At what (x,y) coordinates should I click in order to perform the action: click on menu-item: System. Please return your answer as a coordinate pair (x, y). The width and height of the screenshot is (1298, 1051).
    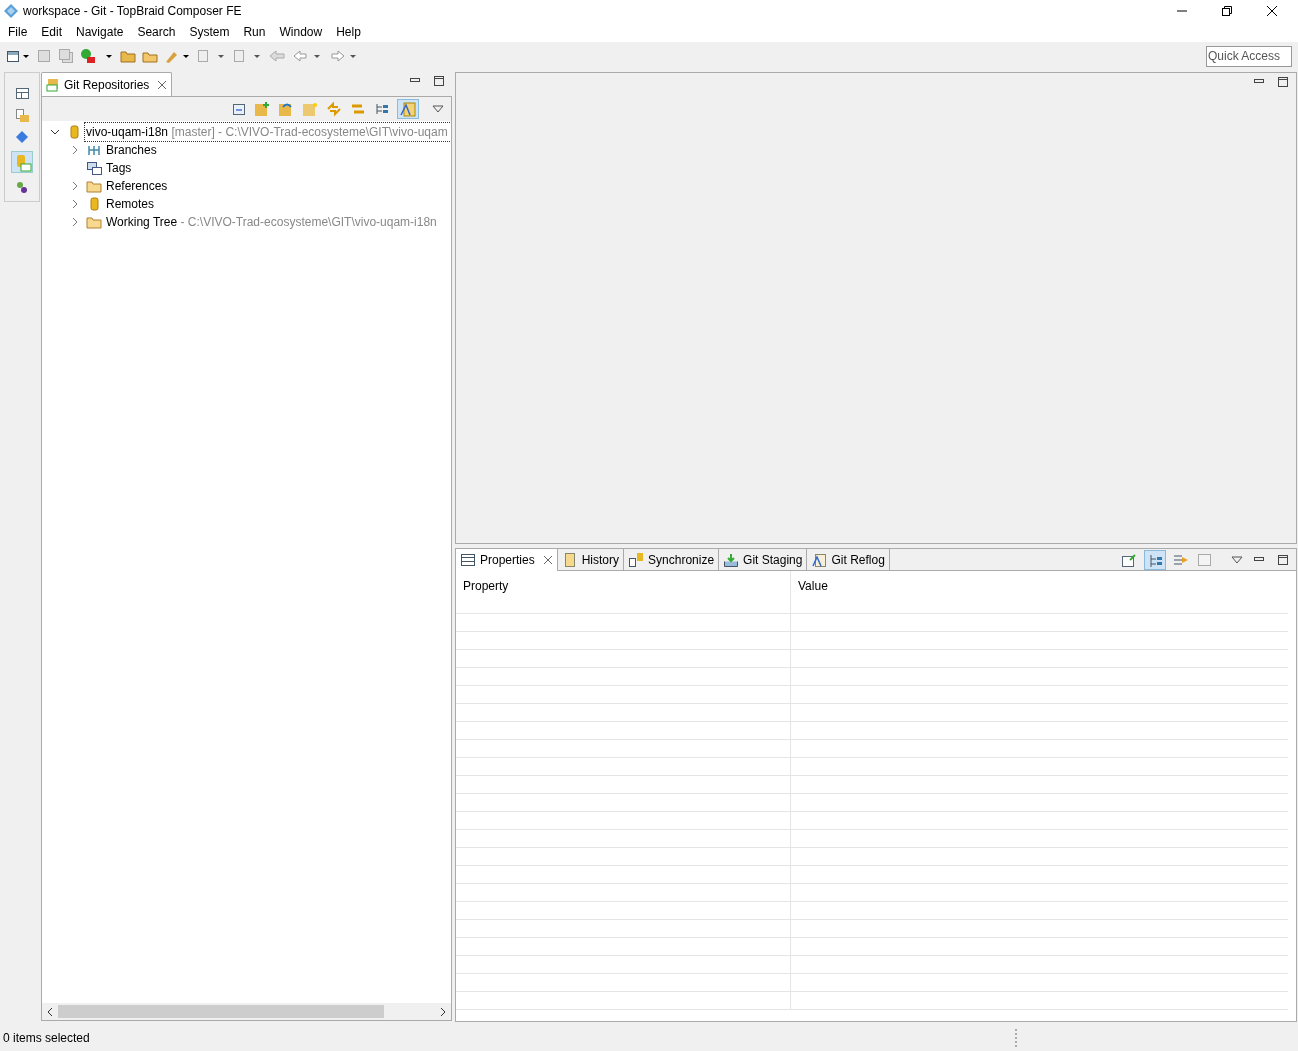
    Looking at the image, I should click on (209, 32).